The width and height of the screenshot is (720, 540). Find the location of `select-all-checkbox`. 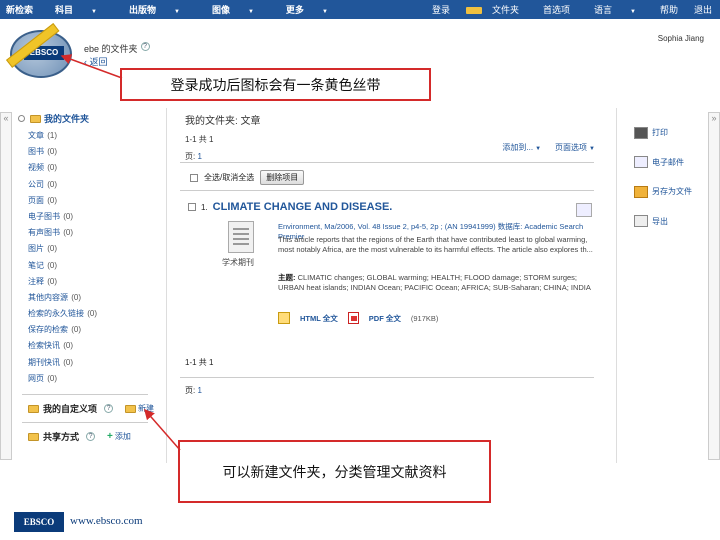

select-all-checkbox is located at coordinates (194, 177).